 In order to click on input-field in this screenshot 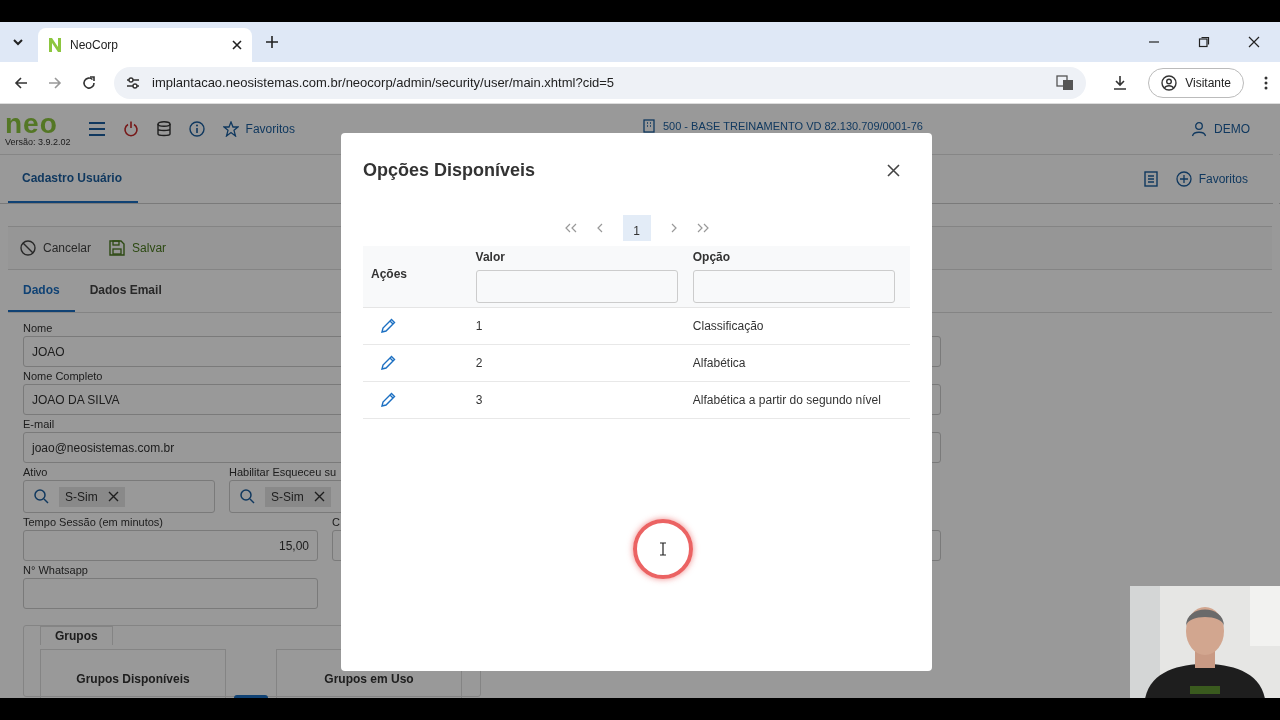, I will do `click(170, 593)`.